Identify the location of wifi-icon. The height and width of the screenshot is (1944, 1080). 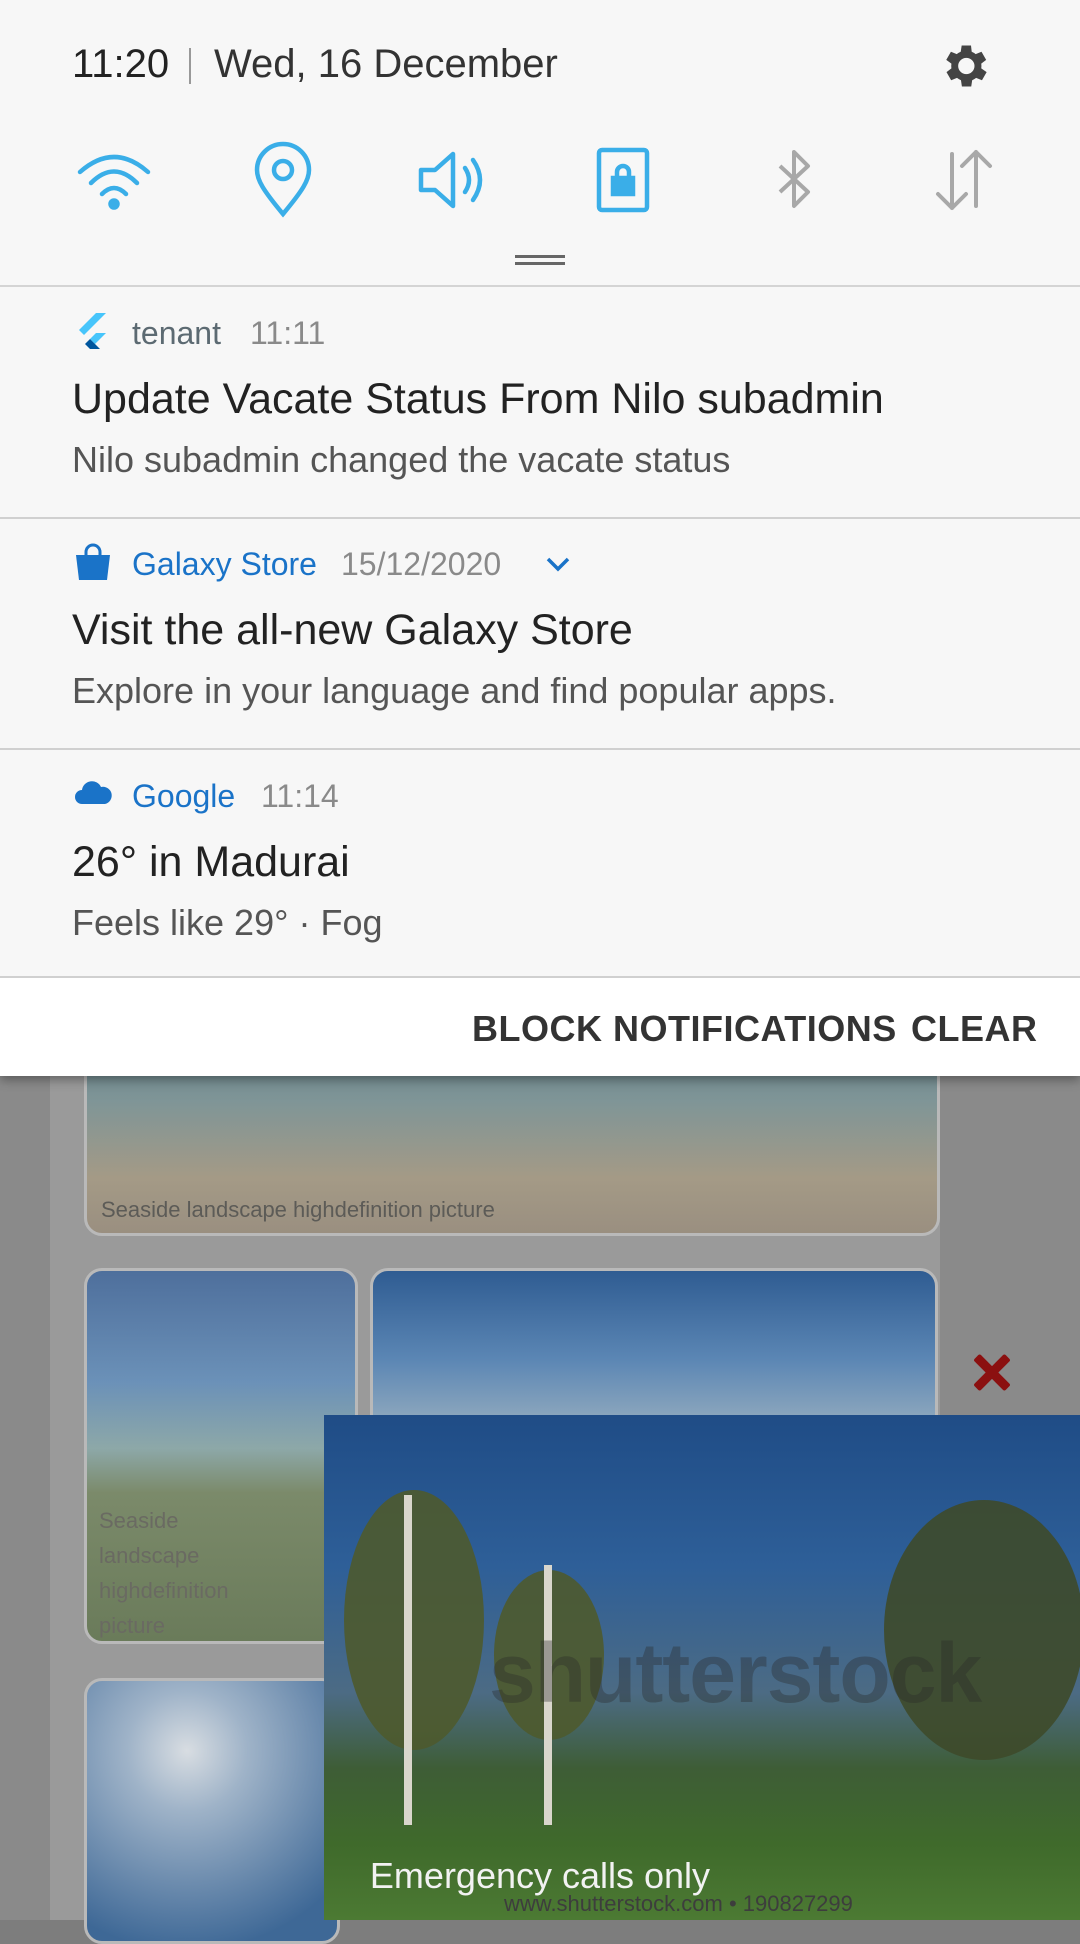
(114, 180).